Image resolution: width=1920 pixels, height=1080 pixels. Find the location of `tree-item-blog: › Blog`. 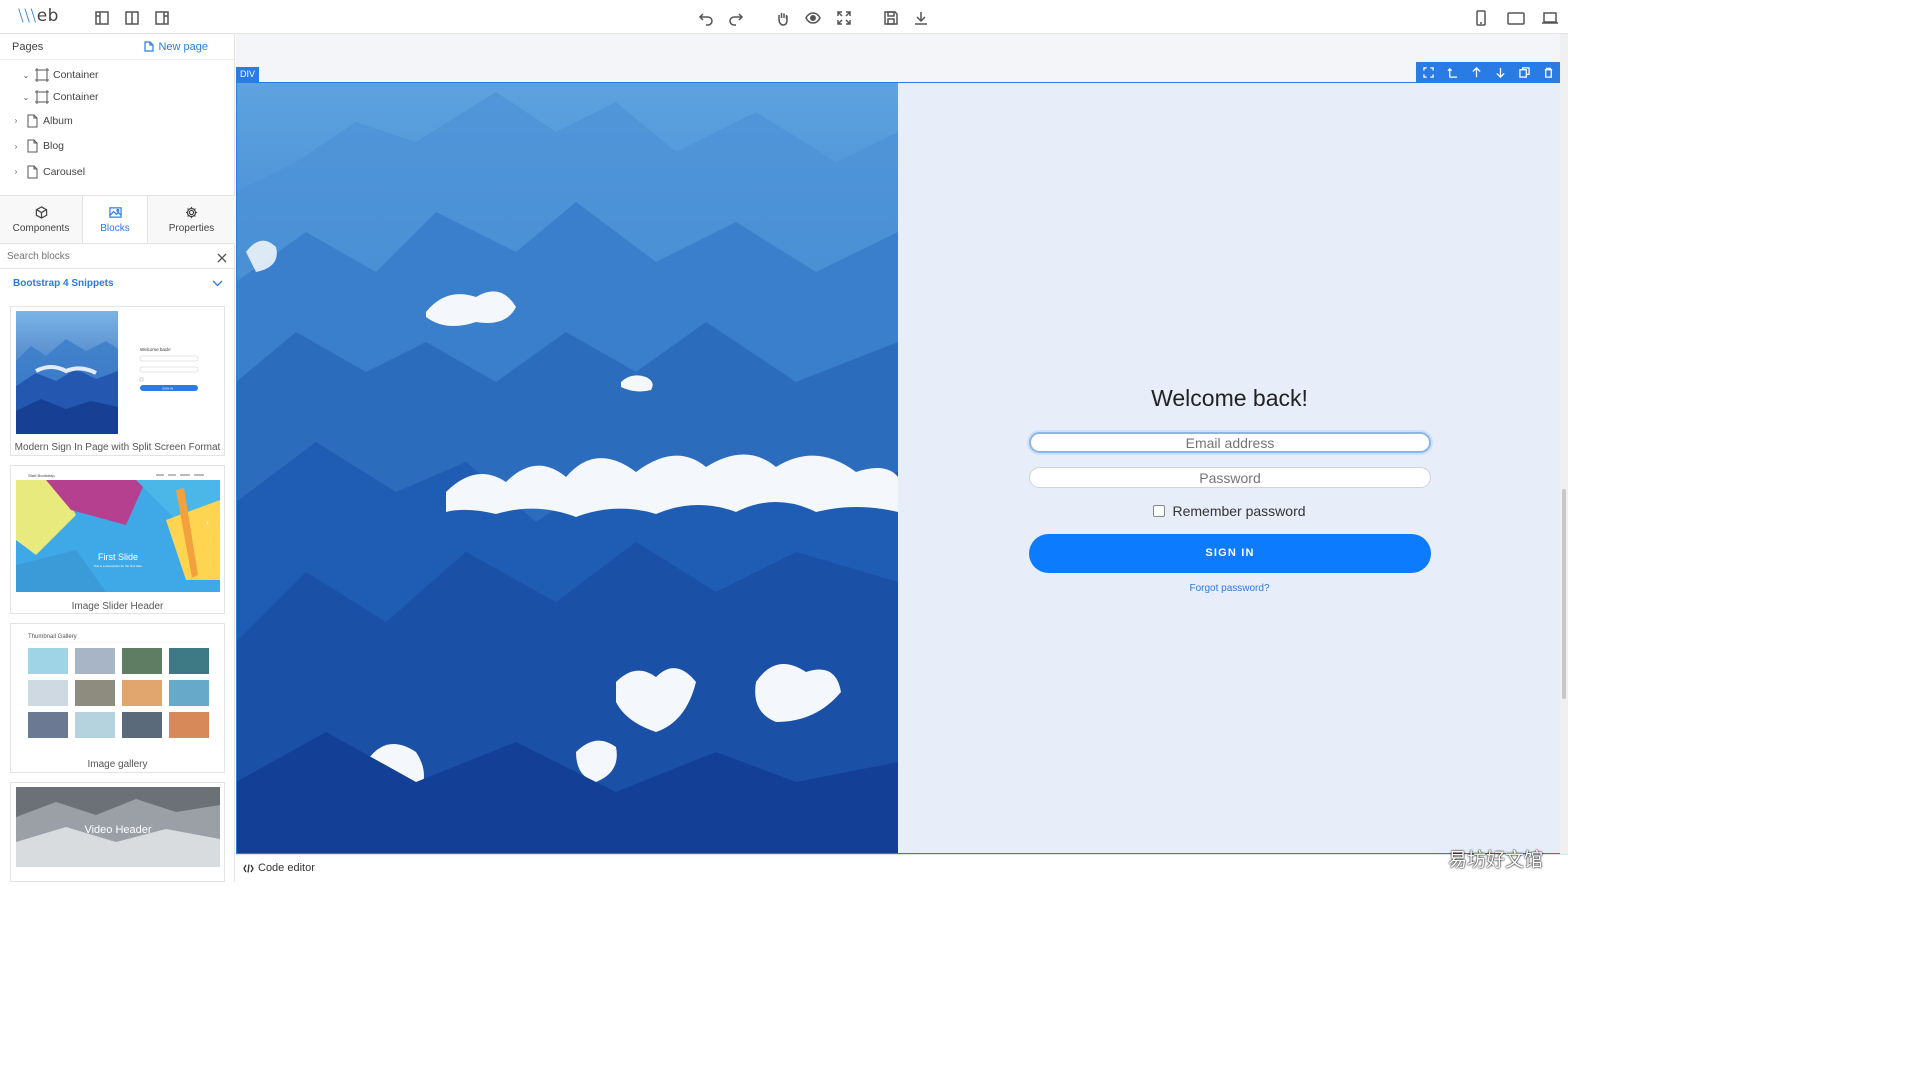

tree-item-blog: › Blog is located at coordinates (117, 146).